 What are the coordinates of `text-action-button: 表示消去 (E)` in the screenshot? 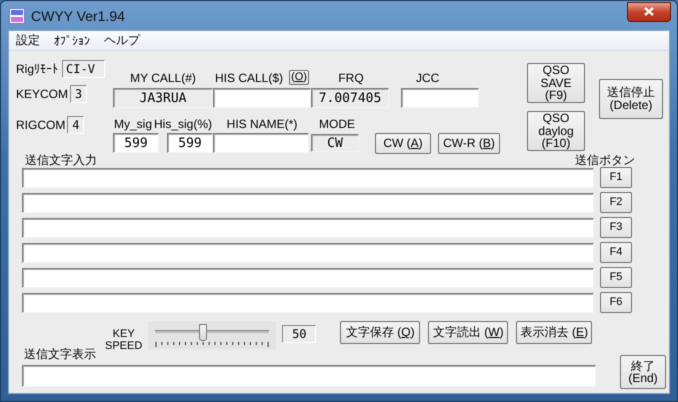 It's located at (554, 332).